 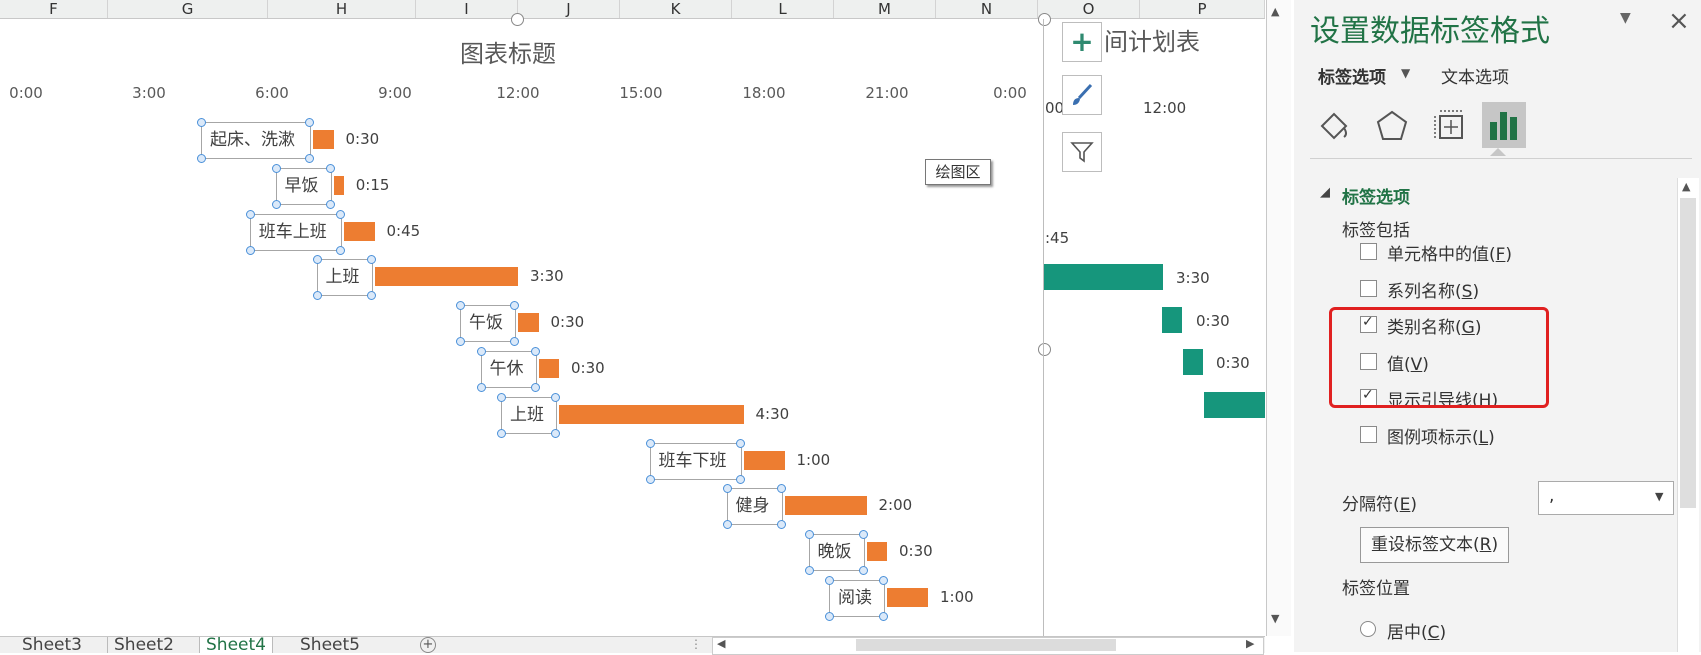 What do you see at coordinates (256, 140) in the screenshot?
I see `category-data-label: 起床、洗漱` at bounding box center [256, 140].